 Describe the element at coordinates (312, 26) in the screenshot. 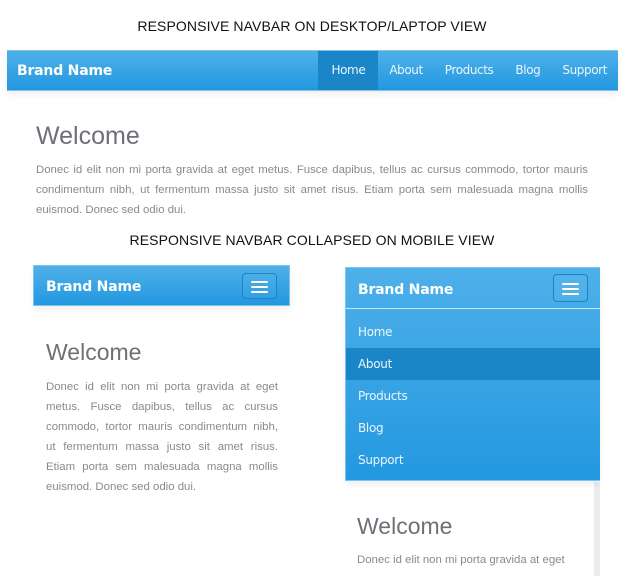

I see `desktop-view-caption: RESPONSIVE NAVBAR ON DESKTOP/LAPTOP VIEW` at that location.